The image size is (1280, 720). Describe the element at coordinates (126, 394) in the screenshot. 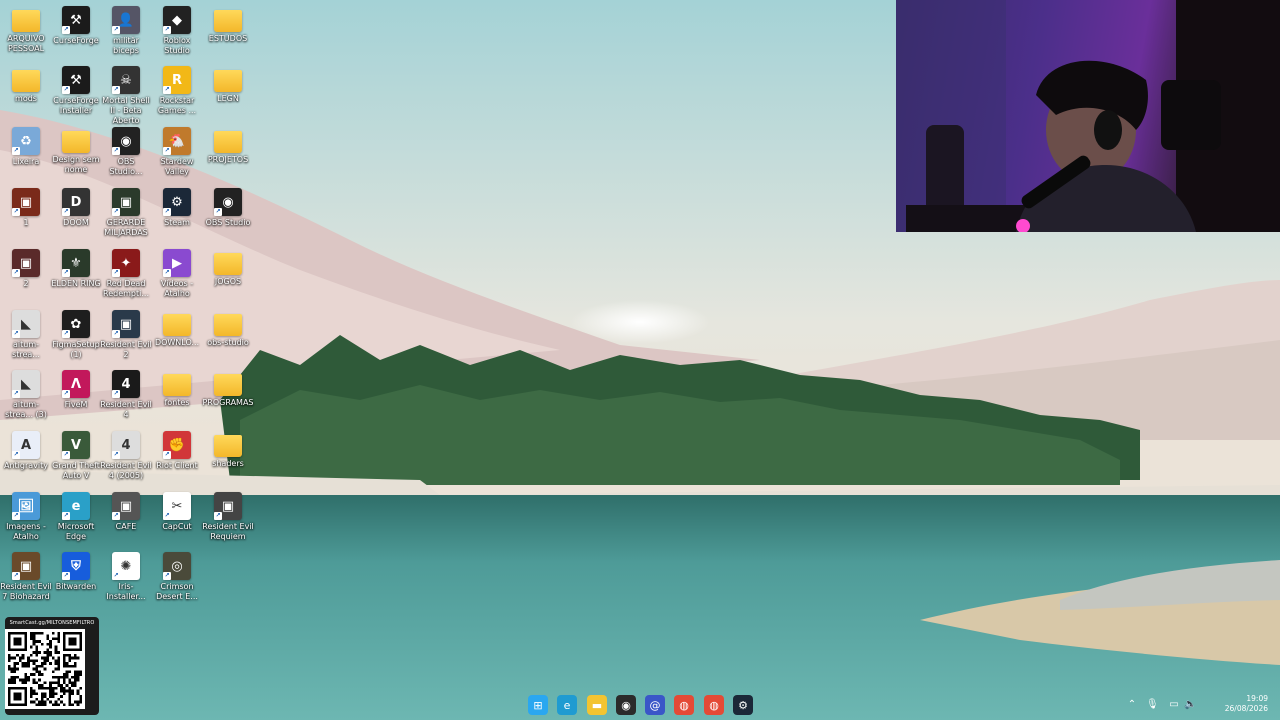

I see `desktop-icon: 4 ↗ Resident Evil 4` at that location.